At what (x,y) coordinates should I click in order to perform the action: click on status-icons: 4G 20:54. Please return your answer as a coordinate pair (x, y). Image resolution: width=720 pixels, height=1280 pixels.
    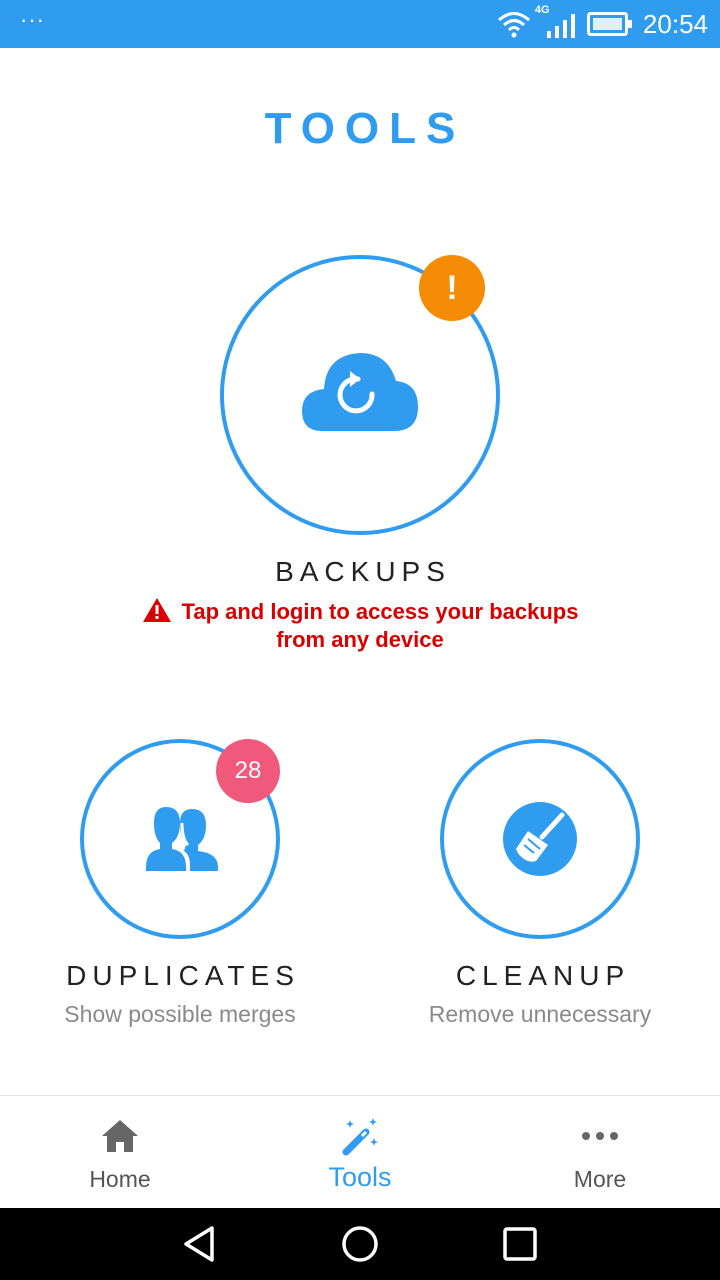
    Looking at the image, I should click on (602, 22).